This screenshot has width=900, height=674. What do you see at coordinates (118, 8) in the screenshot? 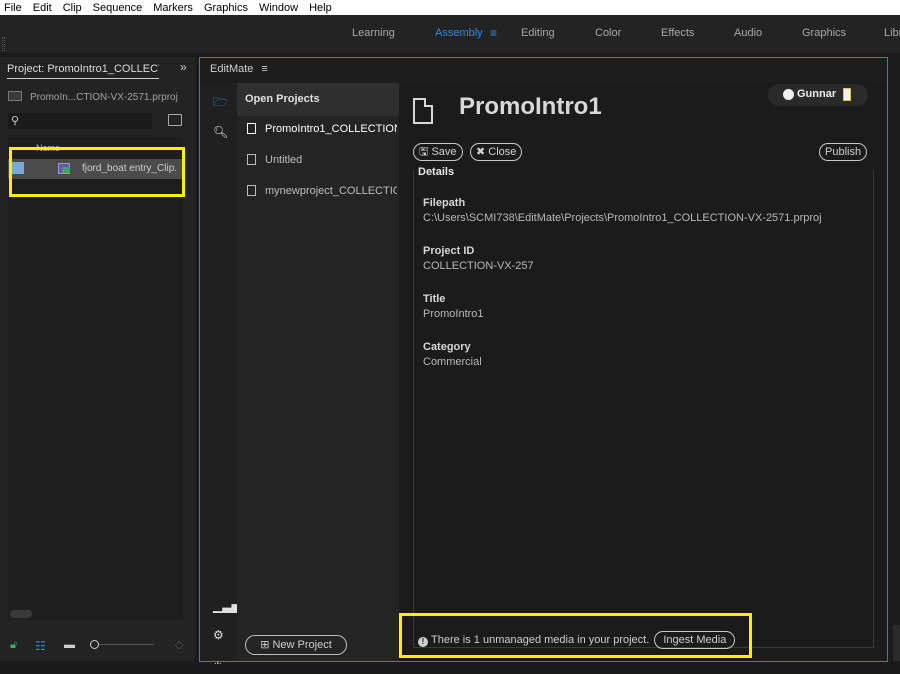
I see `menu-sequence: Sequence` at bounding box center [118, 8].